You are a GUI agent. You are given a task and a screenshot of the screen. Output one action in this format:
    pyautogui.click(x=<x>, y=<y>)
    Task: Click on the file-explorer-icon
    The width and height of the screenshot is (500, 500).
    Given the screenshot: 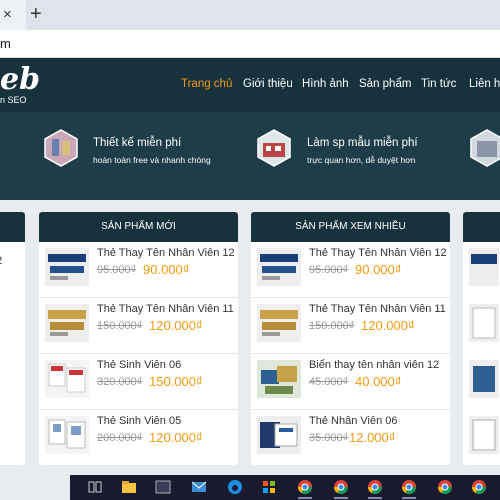 What is the action you would take?
    pyautogui.click(x=129, y=487)
    